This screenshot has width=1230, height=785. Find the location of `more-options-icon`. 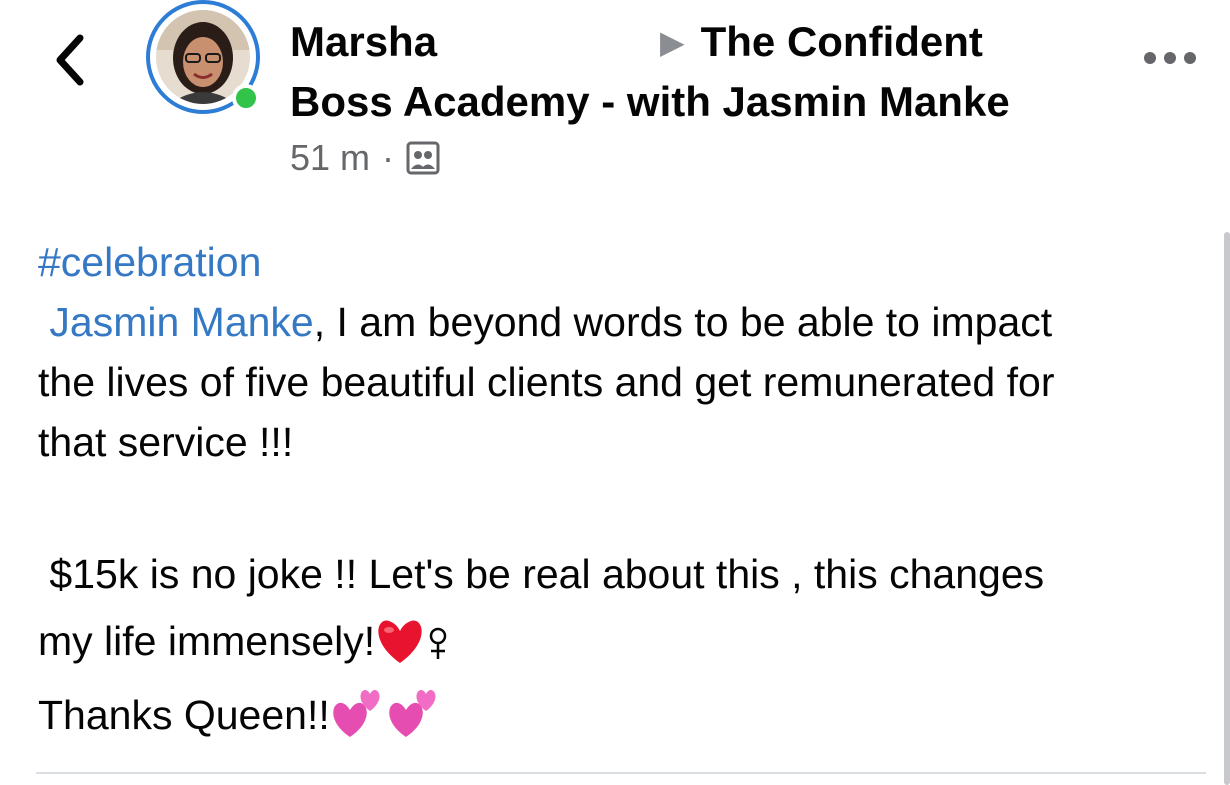

more-options-icon is located at coordinates (1170, 58).